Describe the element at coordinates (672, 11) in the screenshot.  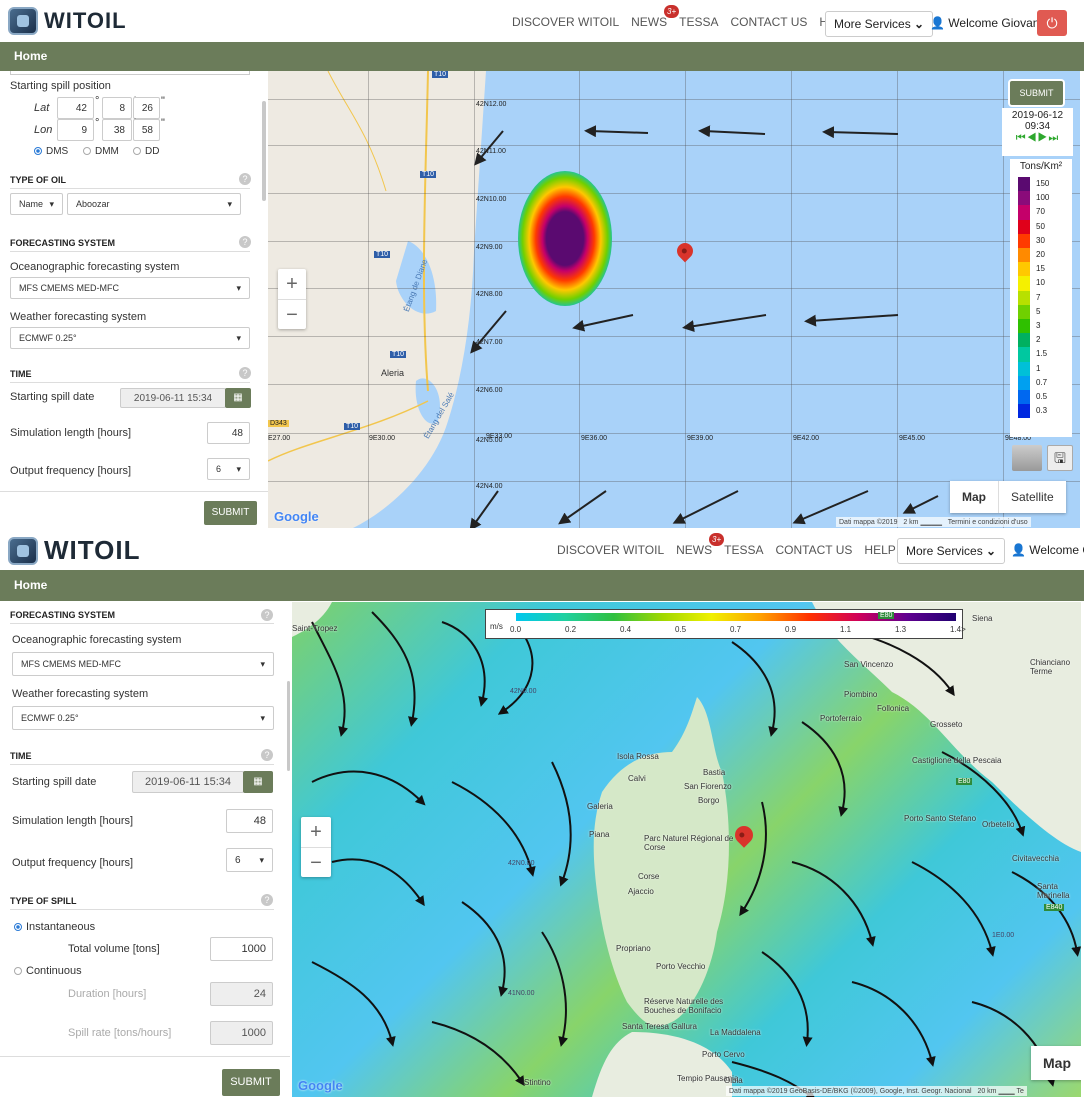
I see `news-badge: 3+` at that location.